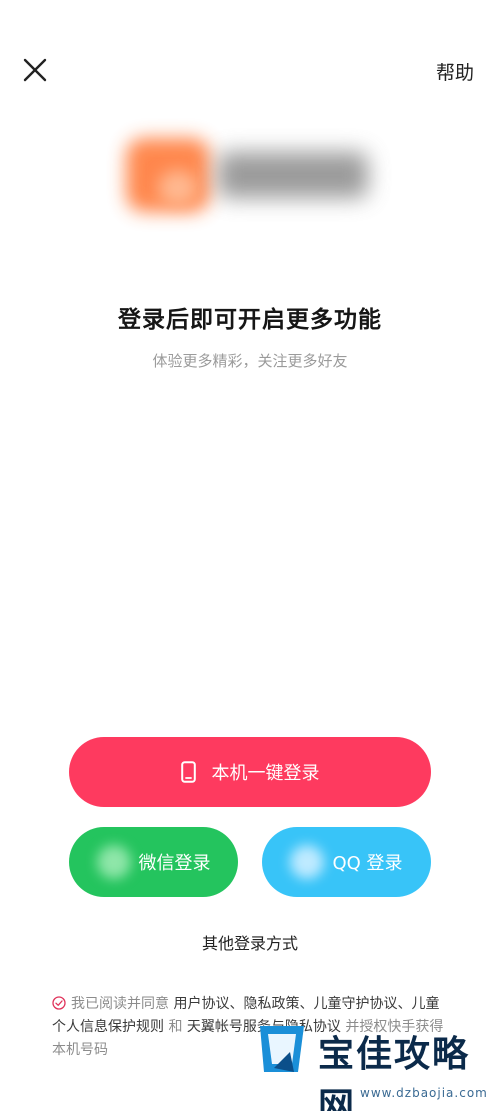 The width and height of the screenshot is (500, 1111). Describe the element at coordinates (175, 1027) in the screenshot. I see `agreement-and: 和` at that location.